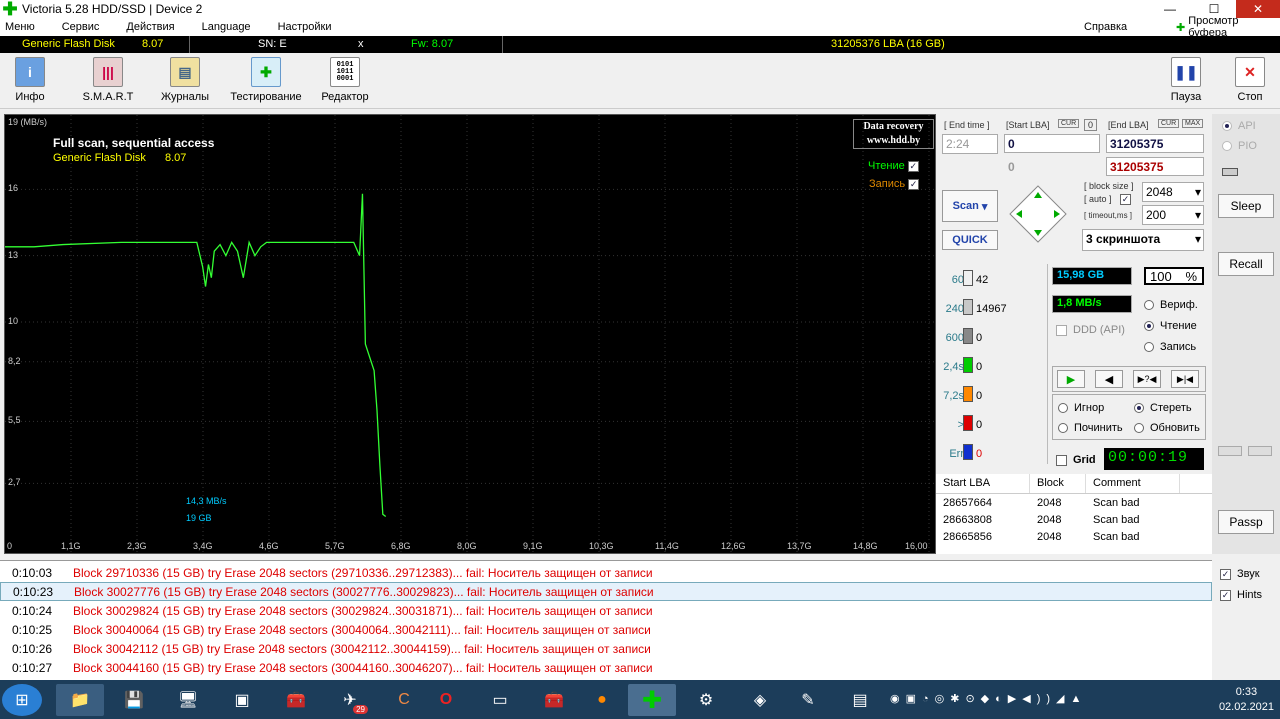  What do you see at coordinates (302, 27) in the screenshot?
I see `menu-item-settings: Настройки` at bounding box center [302, 27].